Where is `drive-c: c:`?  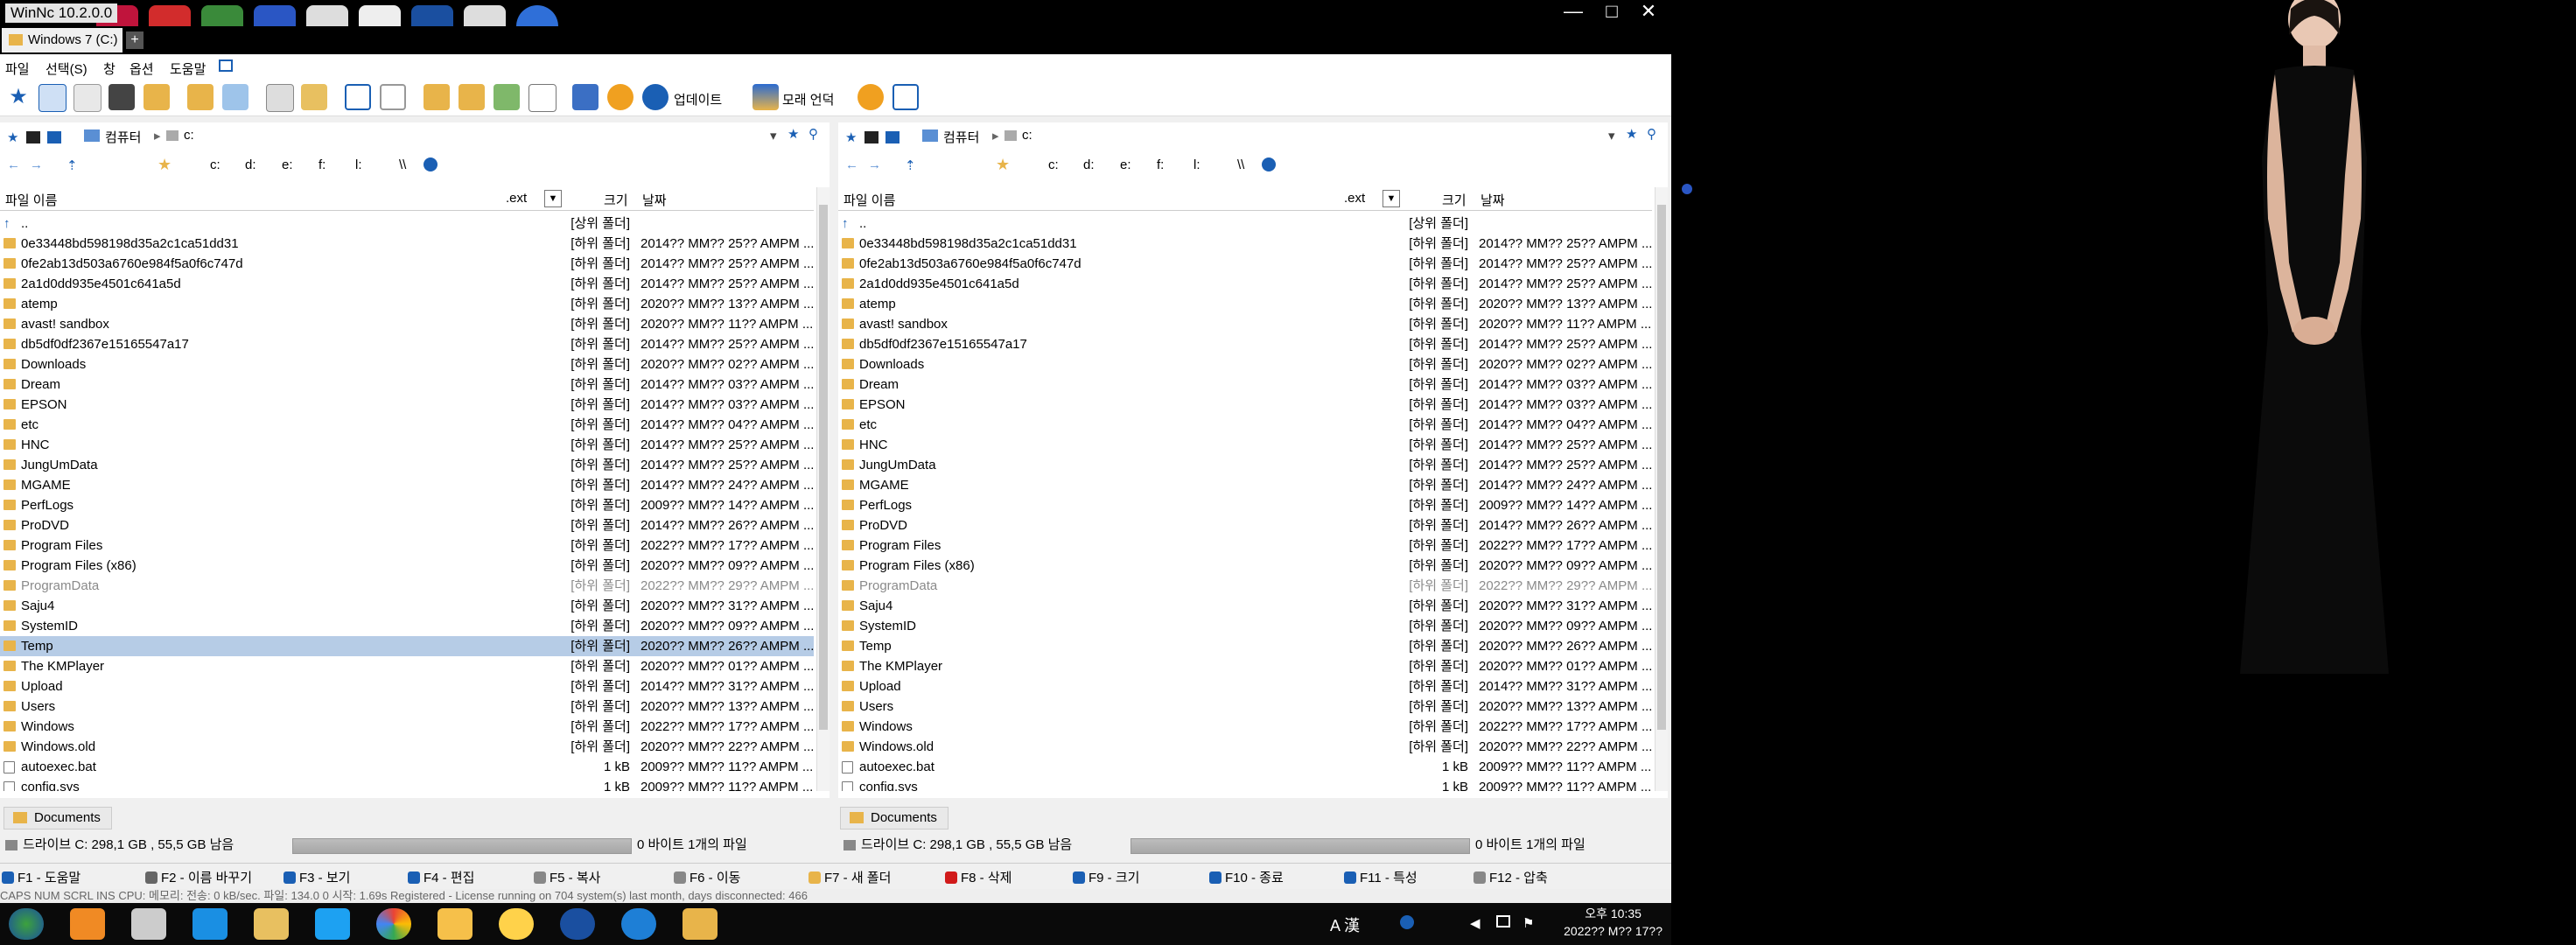
drive-c: c: is located at coordinates (1053, 165).